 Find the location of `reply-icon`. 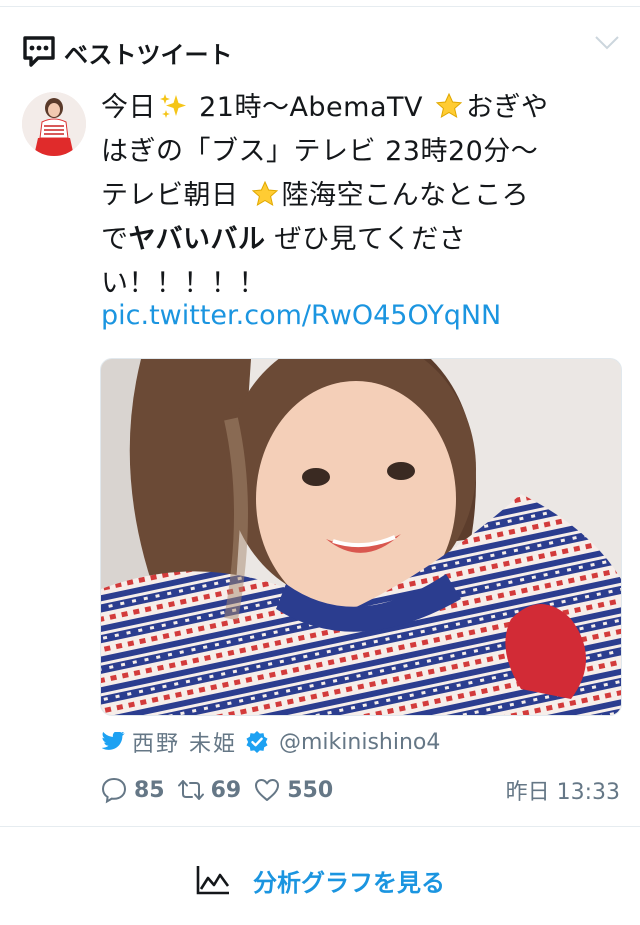

reply-icon is located at coordinates (114, 790).